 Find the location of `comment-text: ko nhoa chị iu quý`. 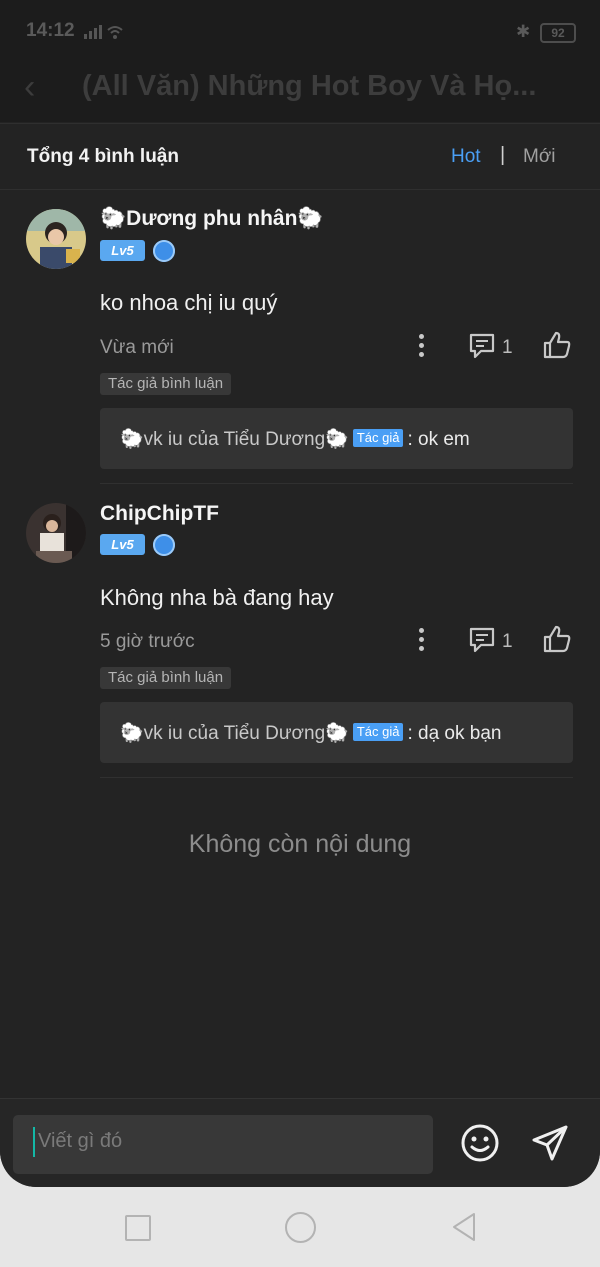

comment-text: ko nhoa chị iu quý is located at coordinates (189, 302).